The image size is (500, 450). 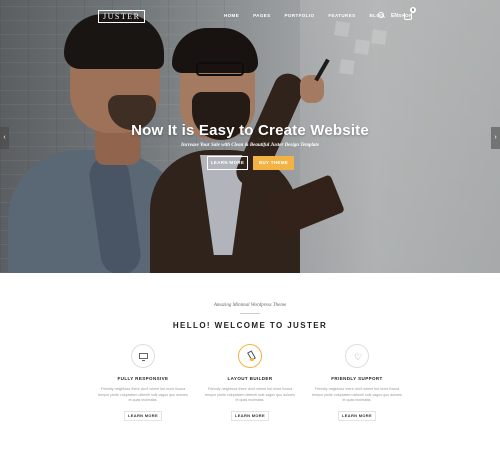 I want to click on site-logo: JUSTER, so click(x=122, y=16).